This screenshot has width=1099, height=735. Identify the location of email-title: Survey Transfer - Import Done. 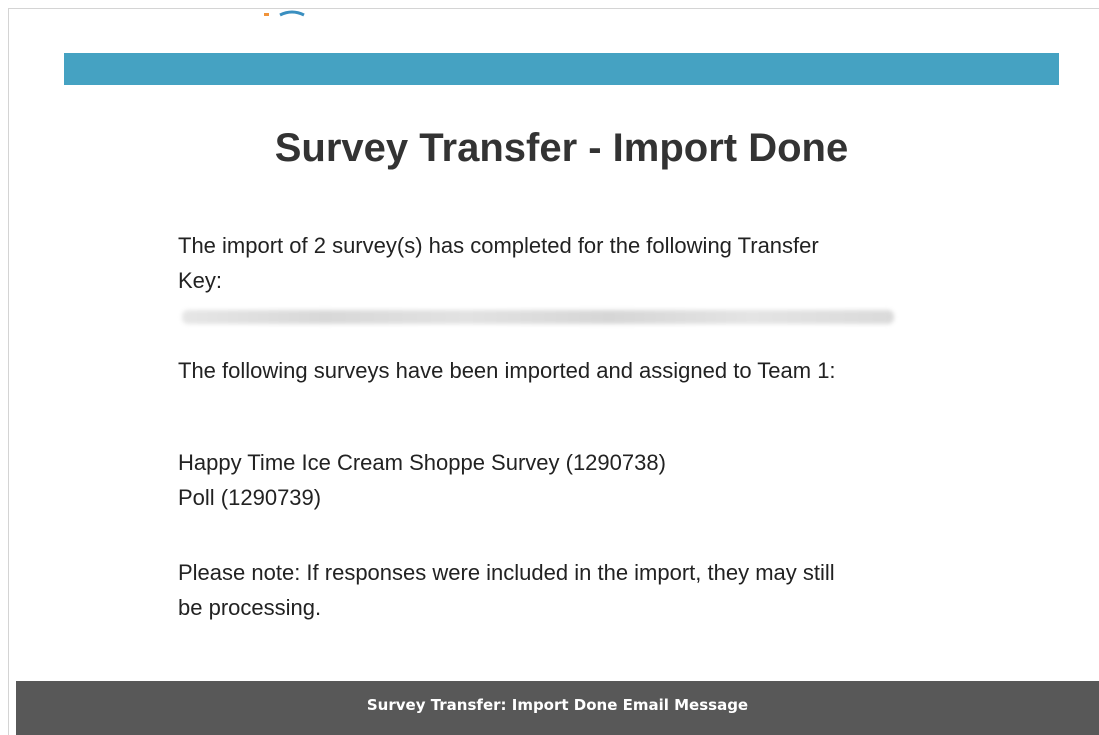
(561, 148).